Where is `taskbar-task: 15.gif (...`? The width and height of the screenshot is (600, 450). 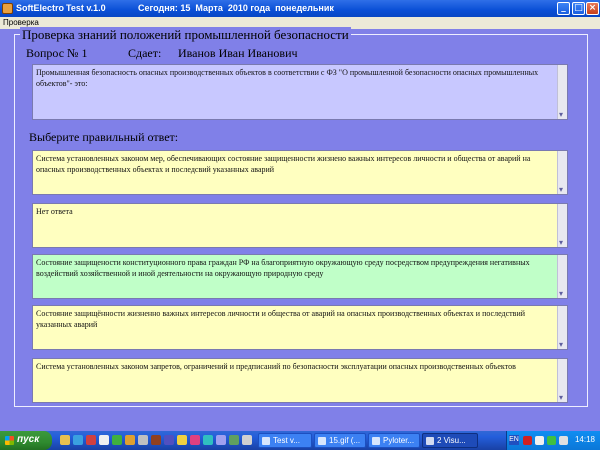
taskbar-task: 15.gif (... is located at coordinates (340, 440).